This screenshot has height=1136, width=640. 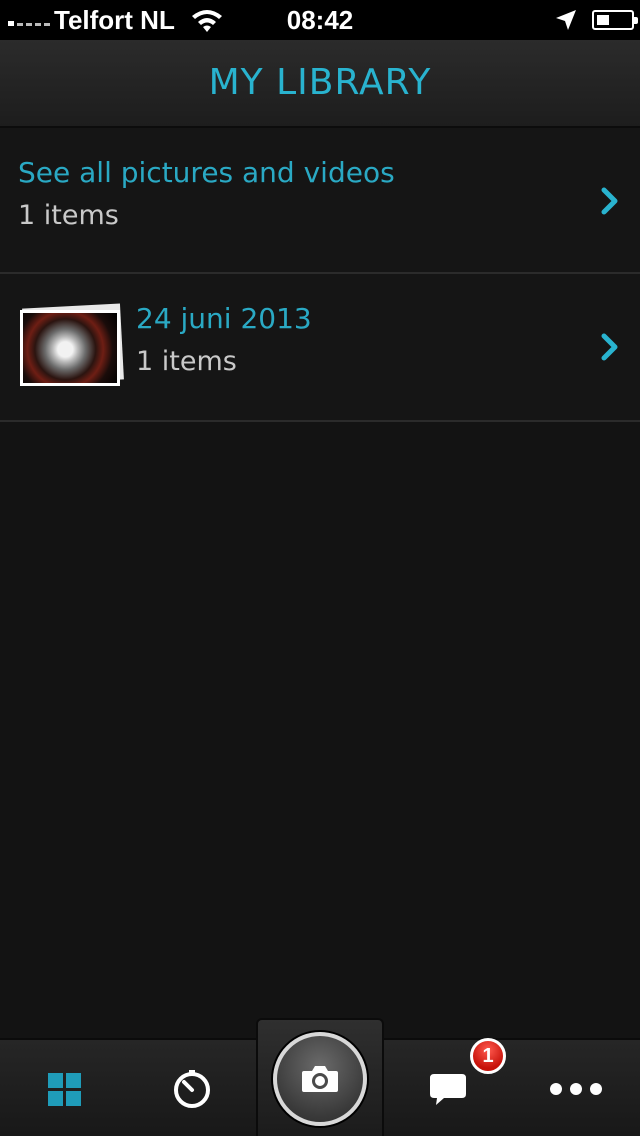 What do you see at coordinates (488, 1056) in the screenshot?
I see `notification-badge: 1` at bounding box center [488, 1056].